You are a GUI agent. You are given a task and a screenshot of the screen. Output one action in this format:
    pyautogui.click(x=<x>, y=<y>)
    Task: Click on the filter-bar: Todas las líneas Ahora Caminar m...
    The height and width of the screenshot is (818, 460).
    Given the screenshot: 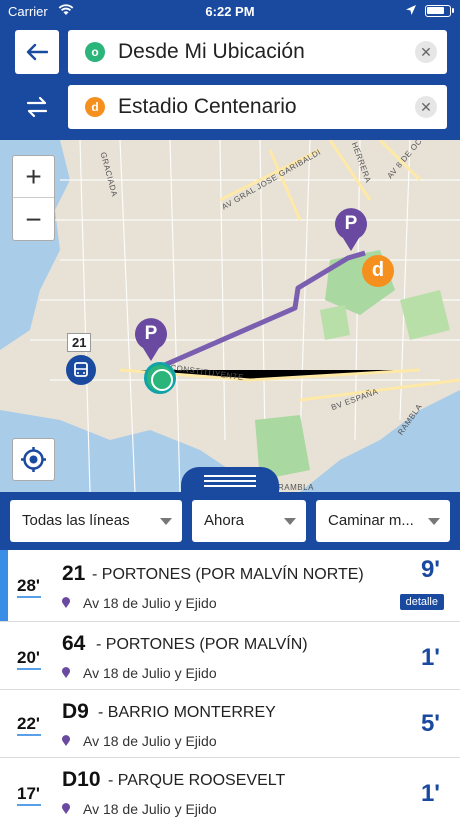 What is the action you would take?
    pyautogui.click(x=230, y=521)
    